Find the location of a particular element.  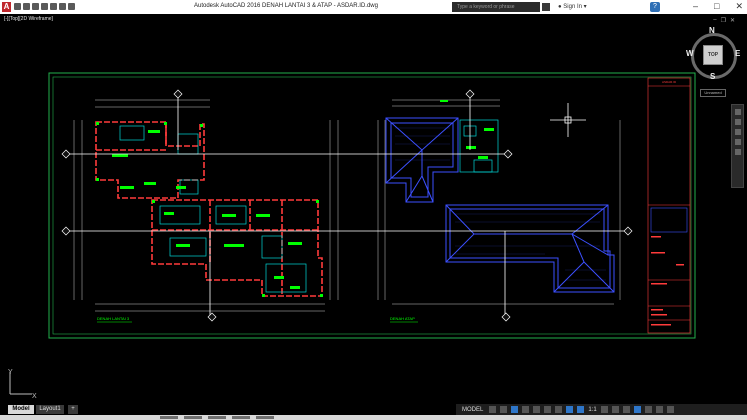

auto-scale-icon is located at coordinates (581, 409).